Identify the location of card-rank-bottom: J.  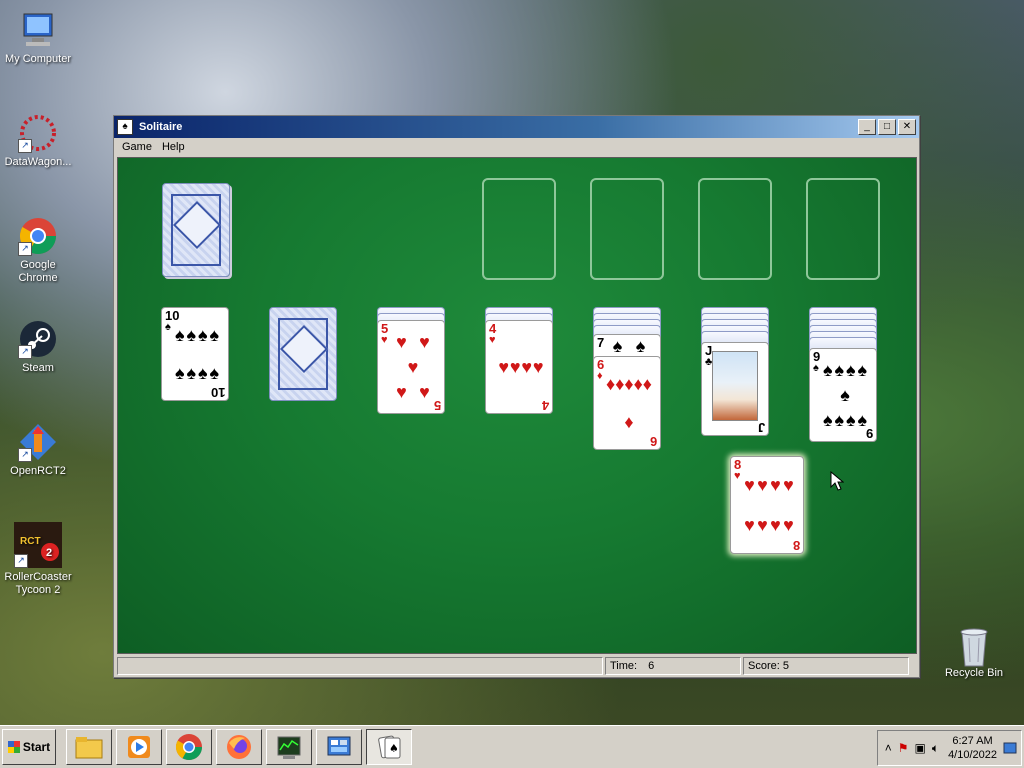
(761, 427).